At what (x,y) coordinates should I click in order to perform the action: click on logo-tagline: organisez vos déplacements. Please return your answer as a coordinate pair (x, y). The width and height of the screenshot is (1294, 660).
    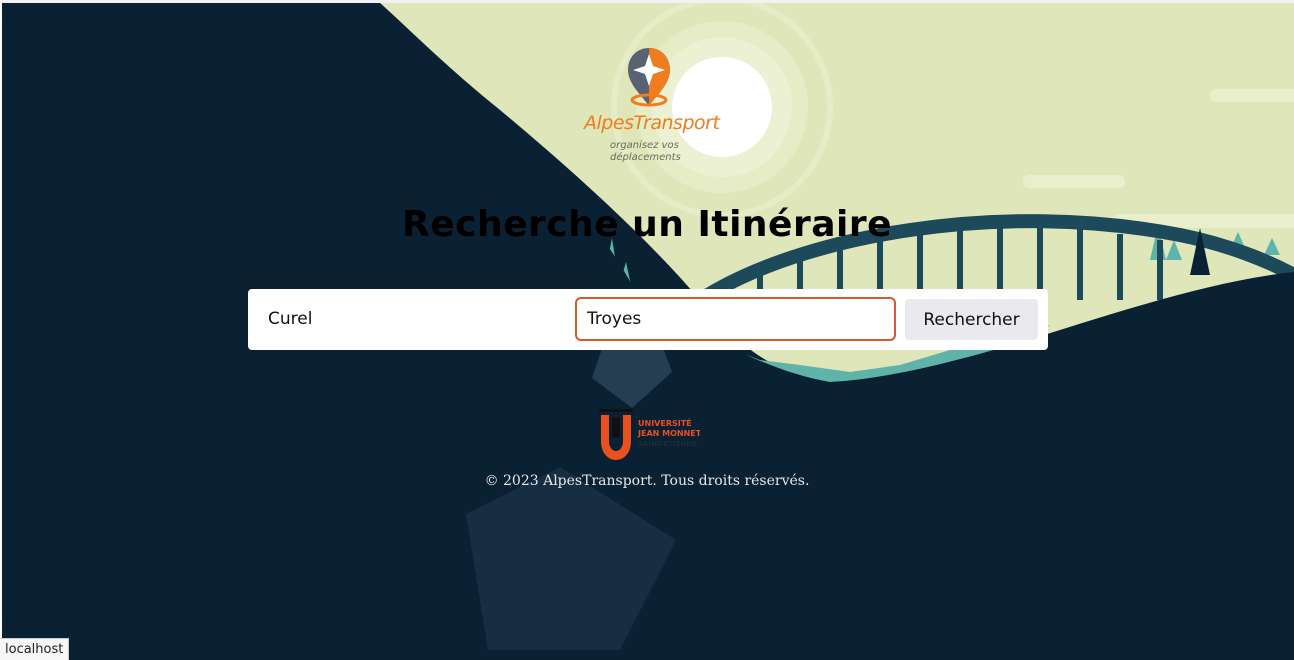
    Looking at the image, I should click on (650, 152).